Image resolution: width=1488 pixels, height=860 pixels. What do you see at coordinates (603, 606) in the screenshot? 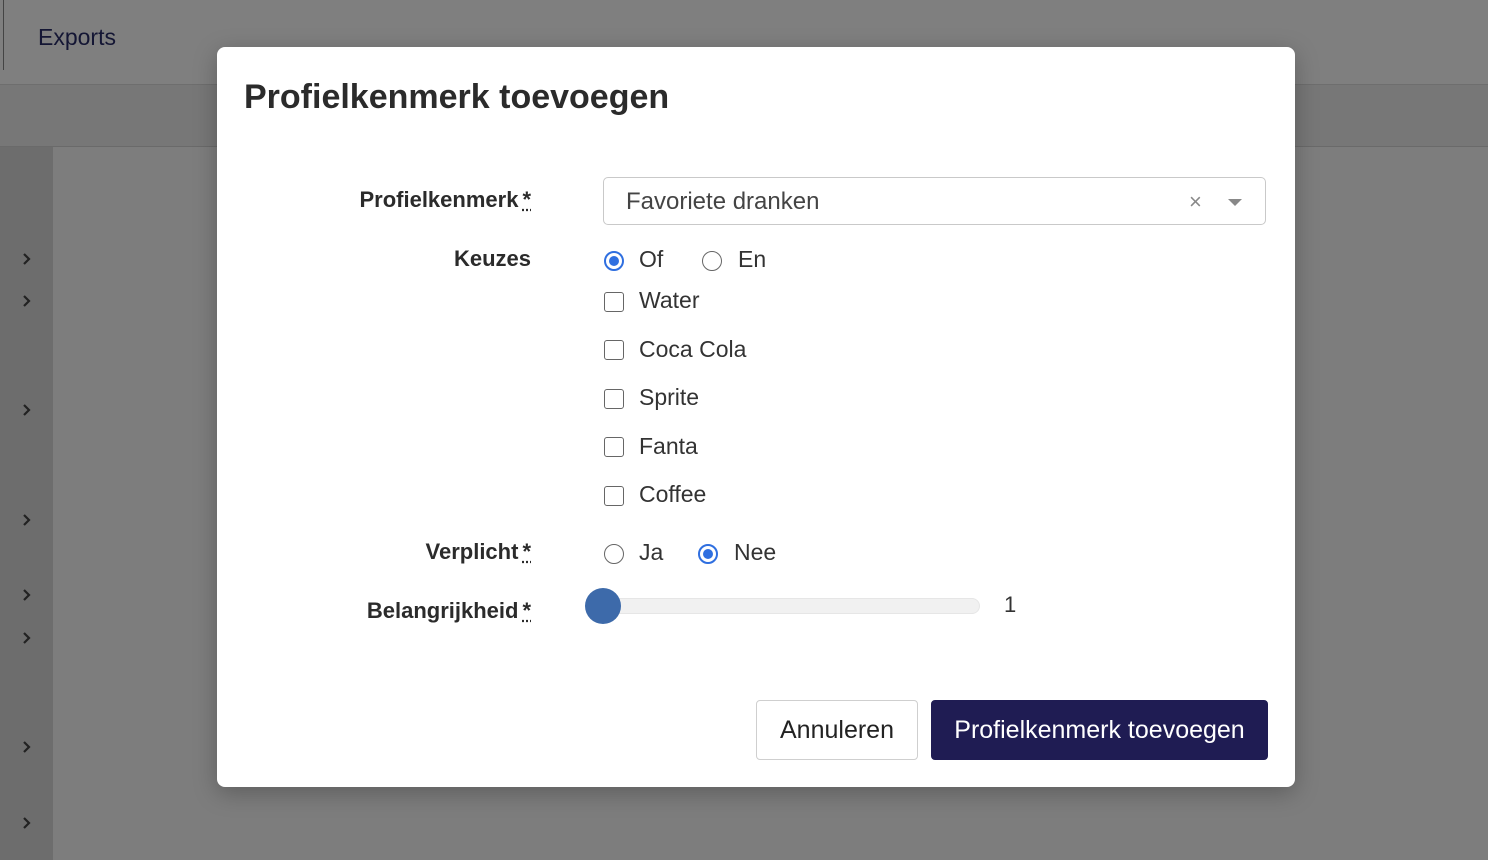
I see `belangrijkheid-slider-handle` at bounding box center [603, 606].